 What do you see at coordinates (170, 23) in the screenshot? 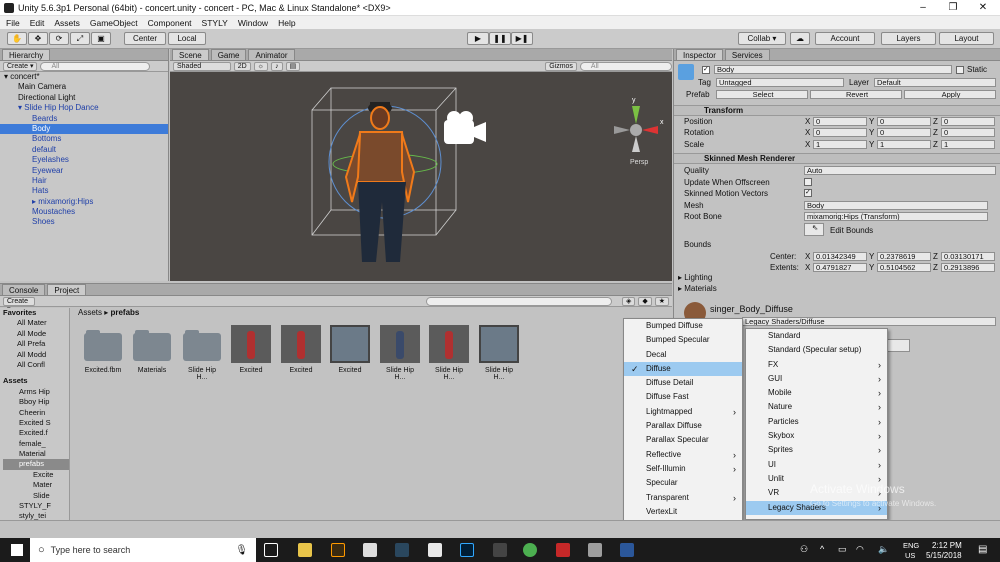
I see `menu-component: Component` at bounding box center [170, 23].